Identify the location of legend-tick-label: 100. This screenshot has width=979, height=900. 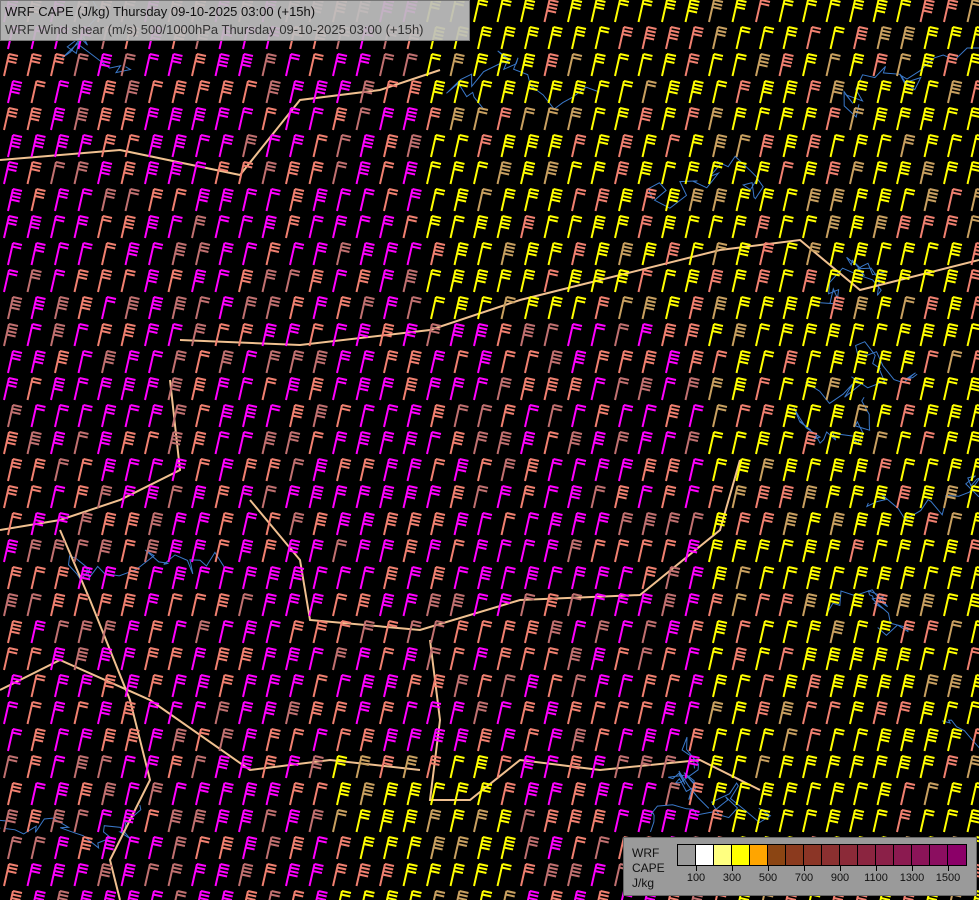
(696, 878).